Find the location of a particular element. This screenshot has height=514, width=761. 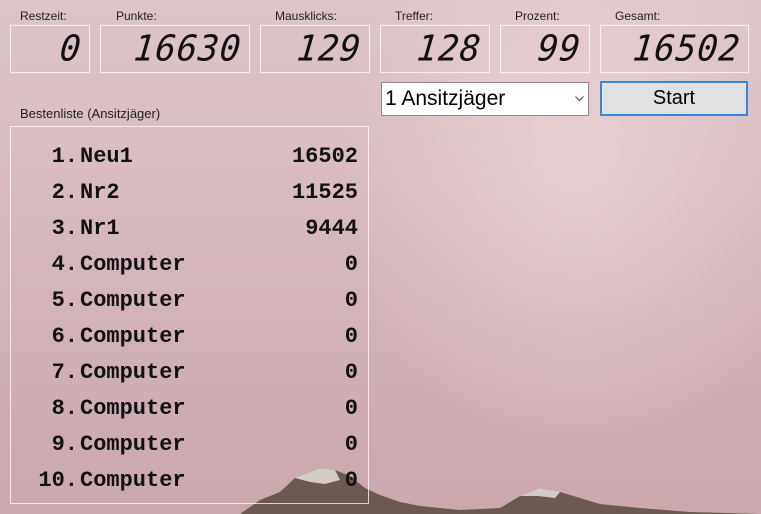

list-item: 1. Neu1 16502 is located at coordinates (190, 156).